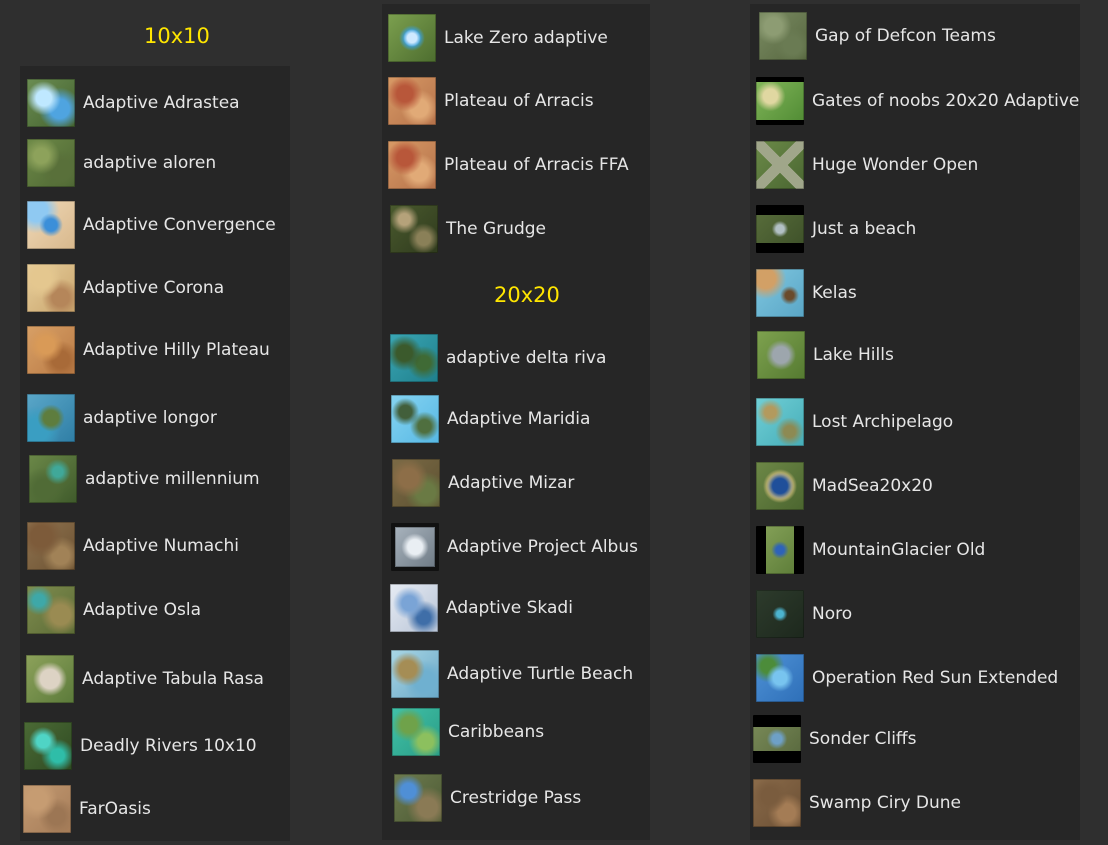  What do you see at coordinates (416, 483) in the screenshot?
I see `mizar-map-icon` at bounding box center [416, 483].